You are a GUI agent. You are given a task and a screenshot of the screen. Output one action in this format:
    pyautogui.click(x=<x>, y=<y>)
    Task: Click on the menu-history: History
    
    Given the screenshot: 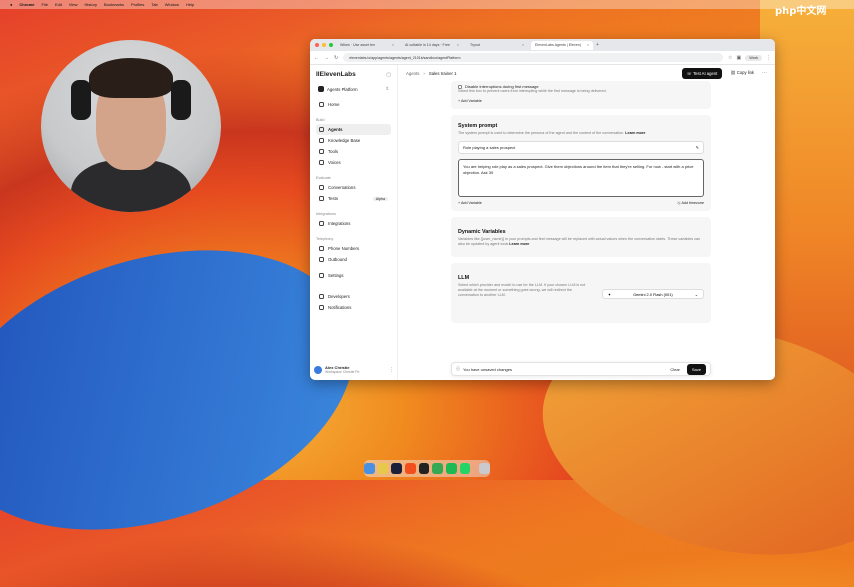 What is the action you would take?
    pyautogui.click(x=91, y=4)
    